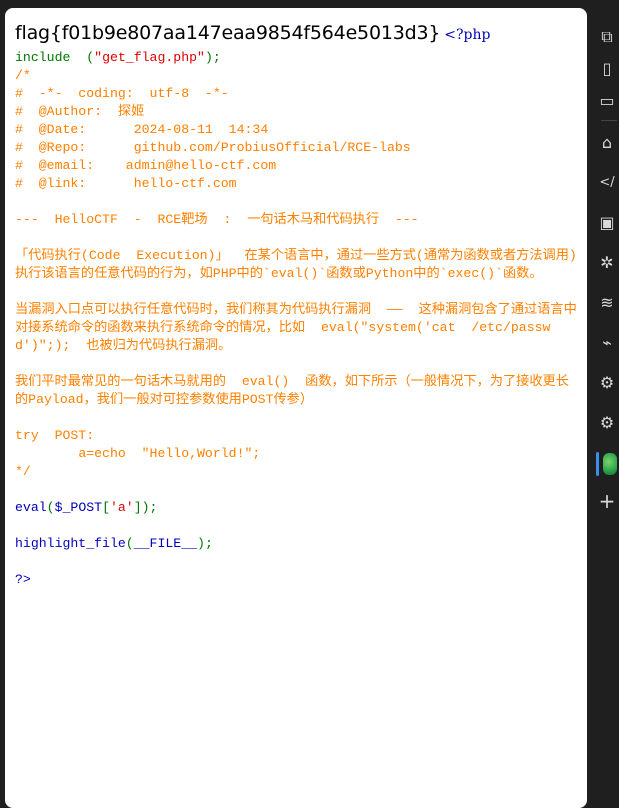 The height and width of the screenshot is (808, 619). I want to click on include-keyword: include, so click(43, 57).